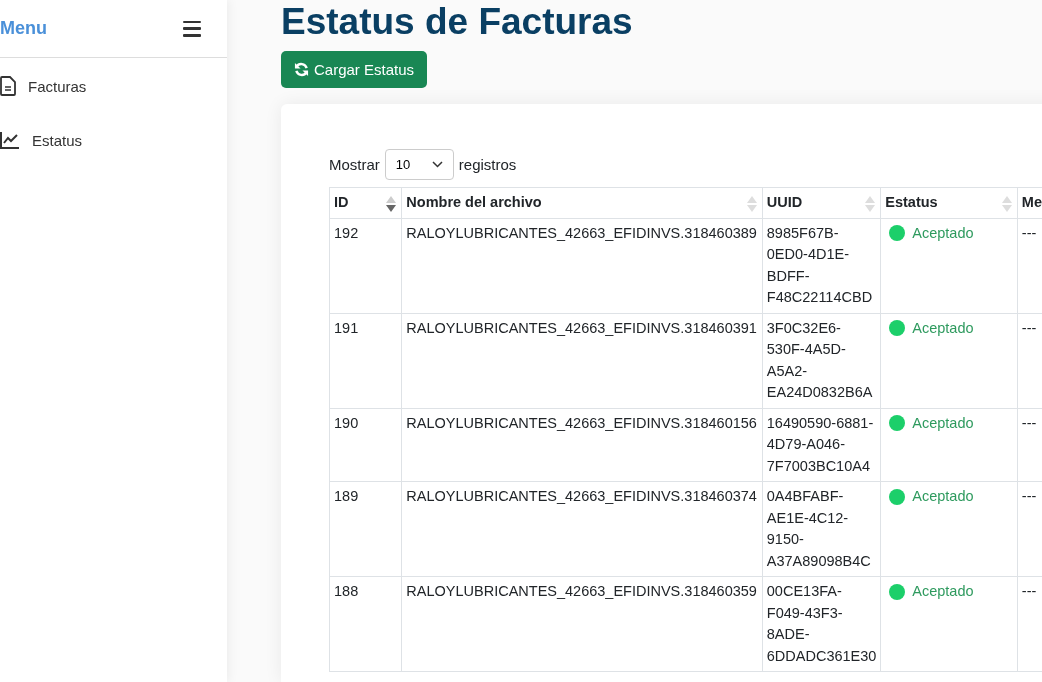 The height and width of the screenshot is (682, 1042). I want to click on table-cell: 188, so click(365, 624).